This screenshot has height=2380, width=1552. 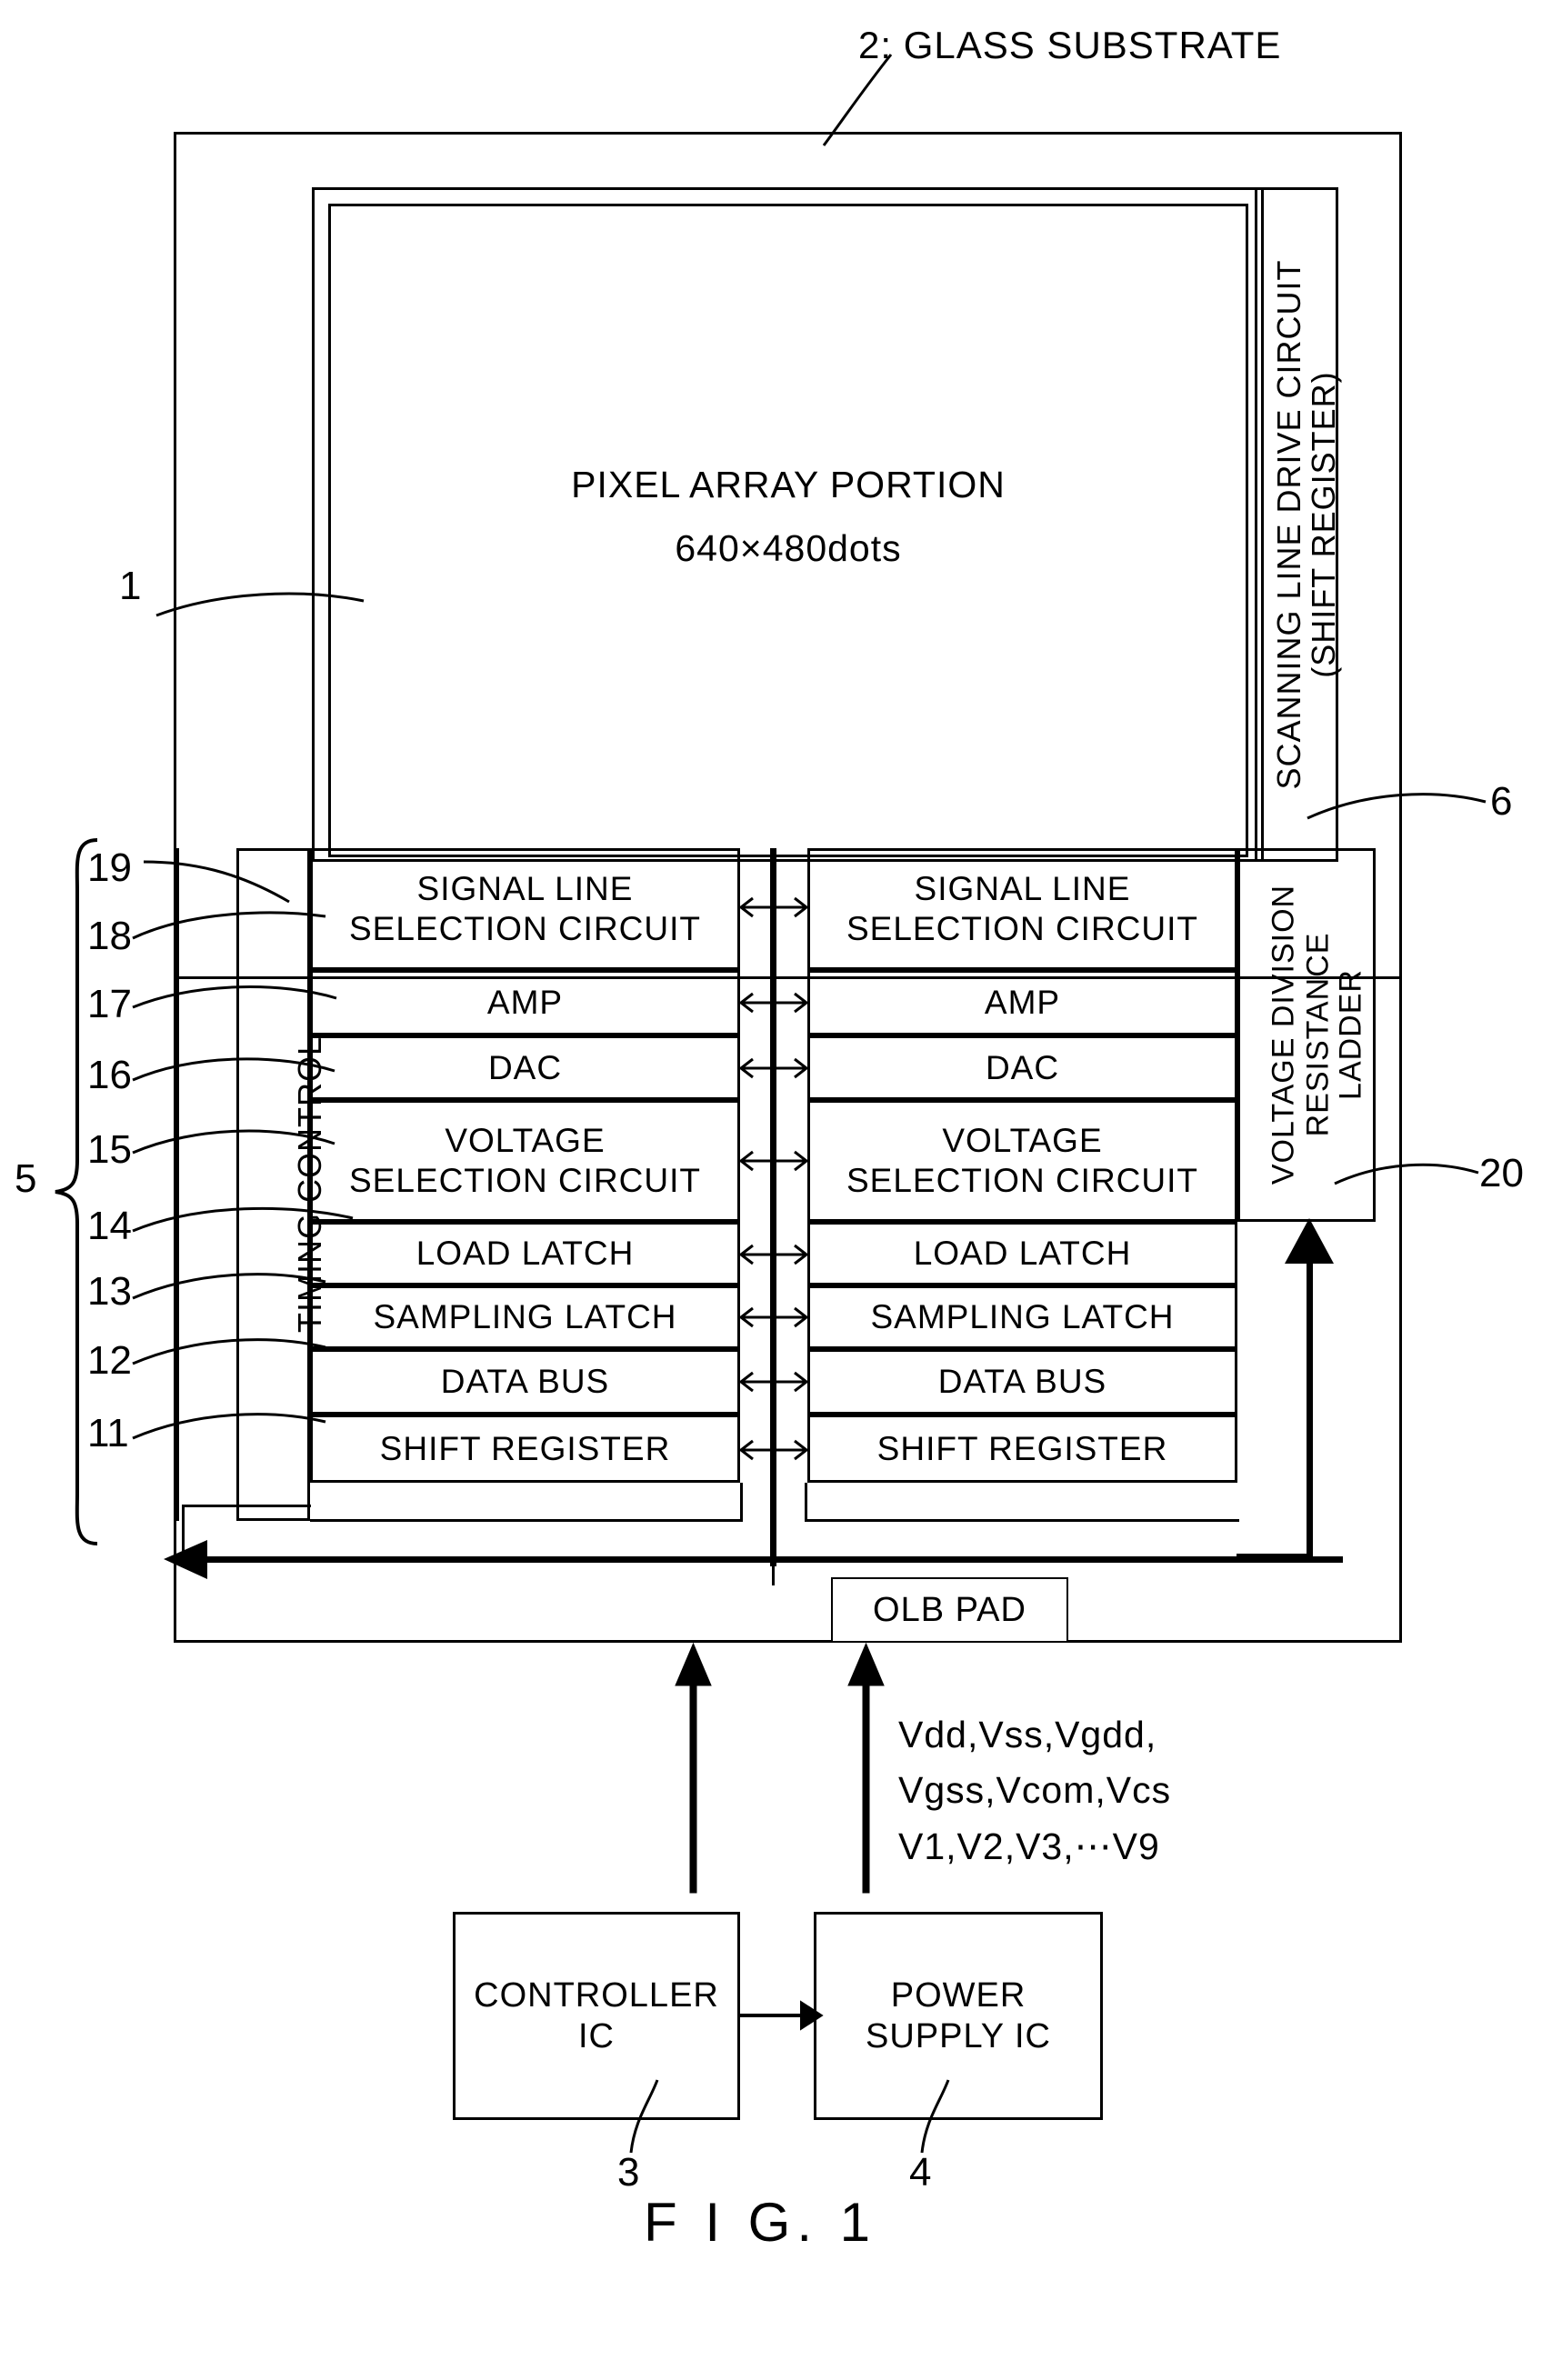 I want to click on controller-ic-label-line: IC, so click(x=597, y=2035).